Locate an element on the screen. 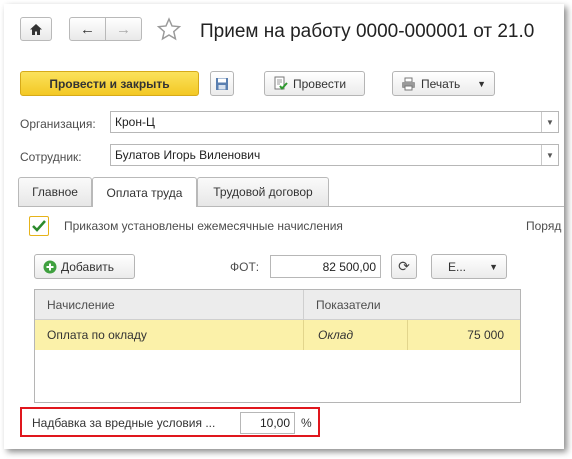 Image resolution: width=572 pixels, height=459 pixels. checkmark-icon is located at coordinates (39, 226).